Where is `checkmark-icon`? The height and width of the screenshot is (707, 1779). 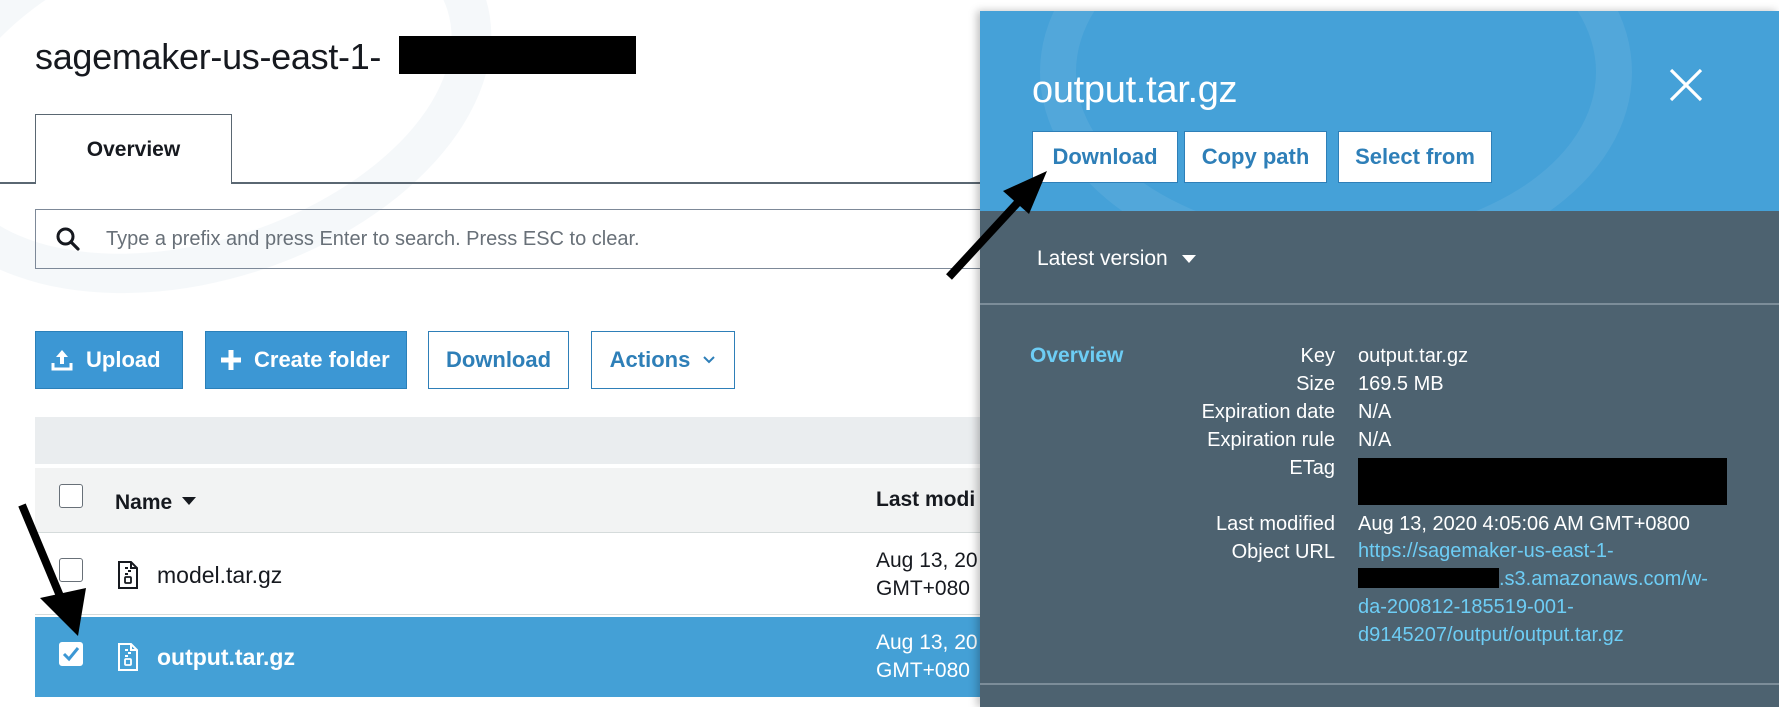 checkmark-icon is located at coordinates (71, 656).